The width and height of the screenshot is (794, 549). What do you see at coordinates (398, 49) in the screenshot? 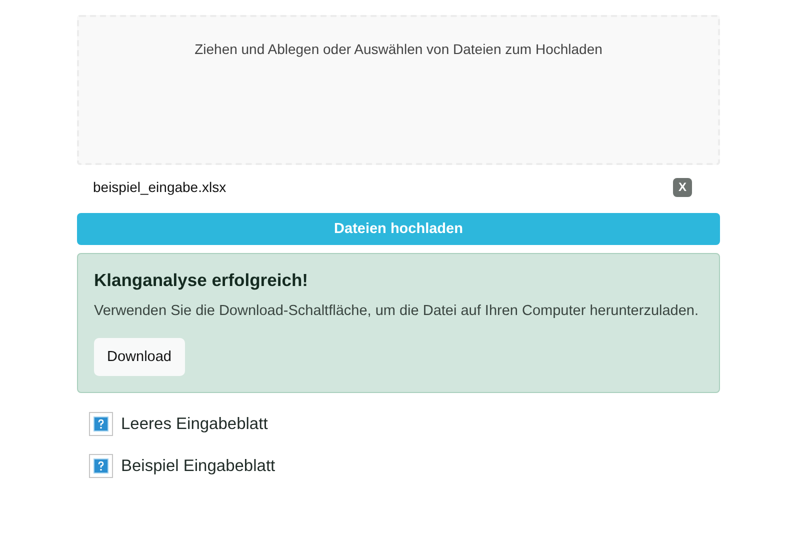
I see `dropzone-hint: Ziehen und Ablegen oder Auswählen von Dateien zum Hochladen` at bounding box center [398, 49].